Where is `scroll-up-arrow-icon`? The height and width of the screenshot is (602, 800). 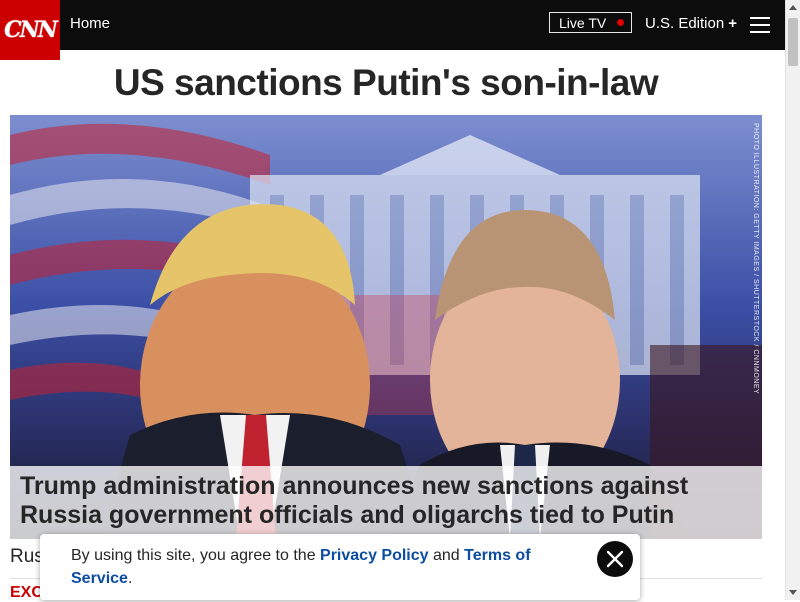 scroll-up-arrow-icon is located at coordinates (793, 7).